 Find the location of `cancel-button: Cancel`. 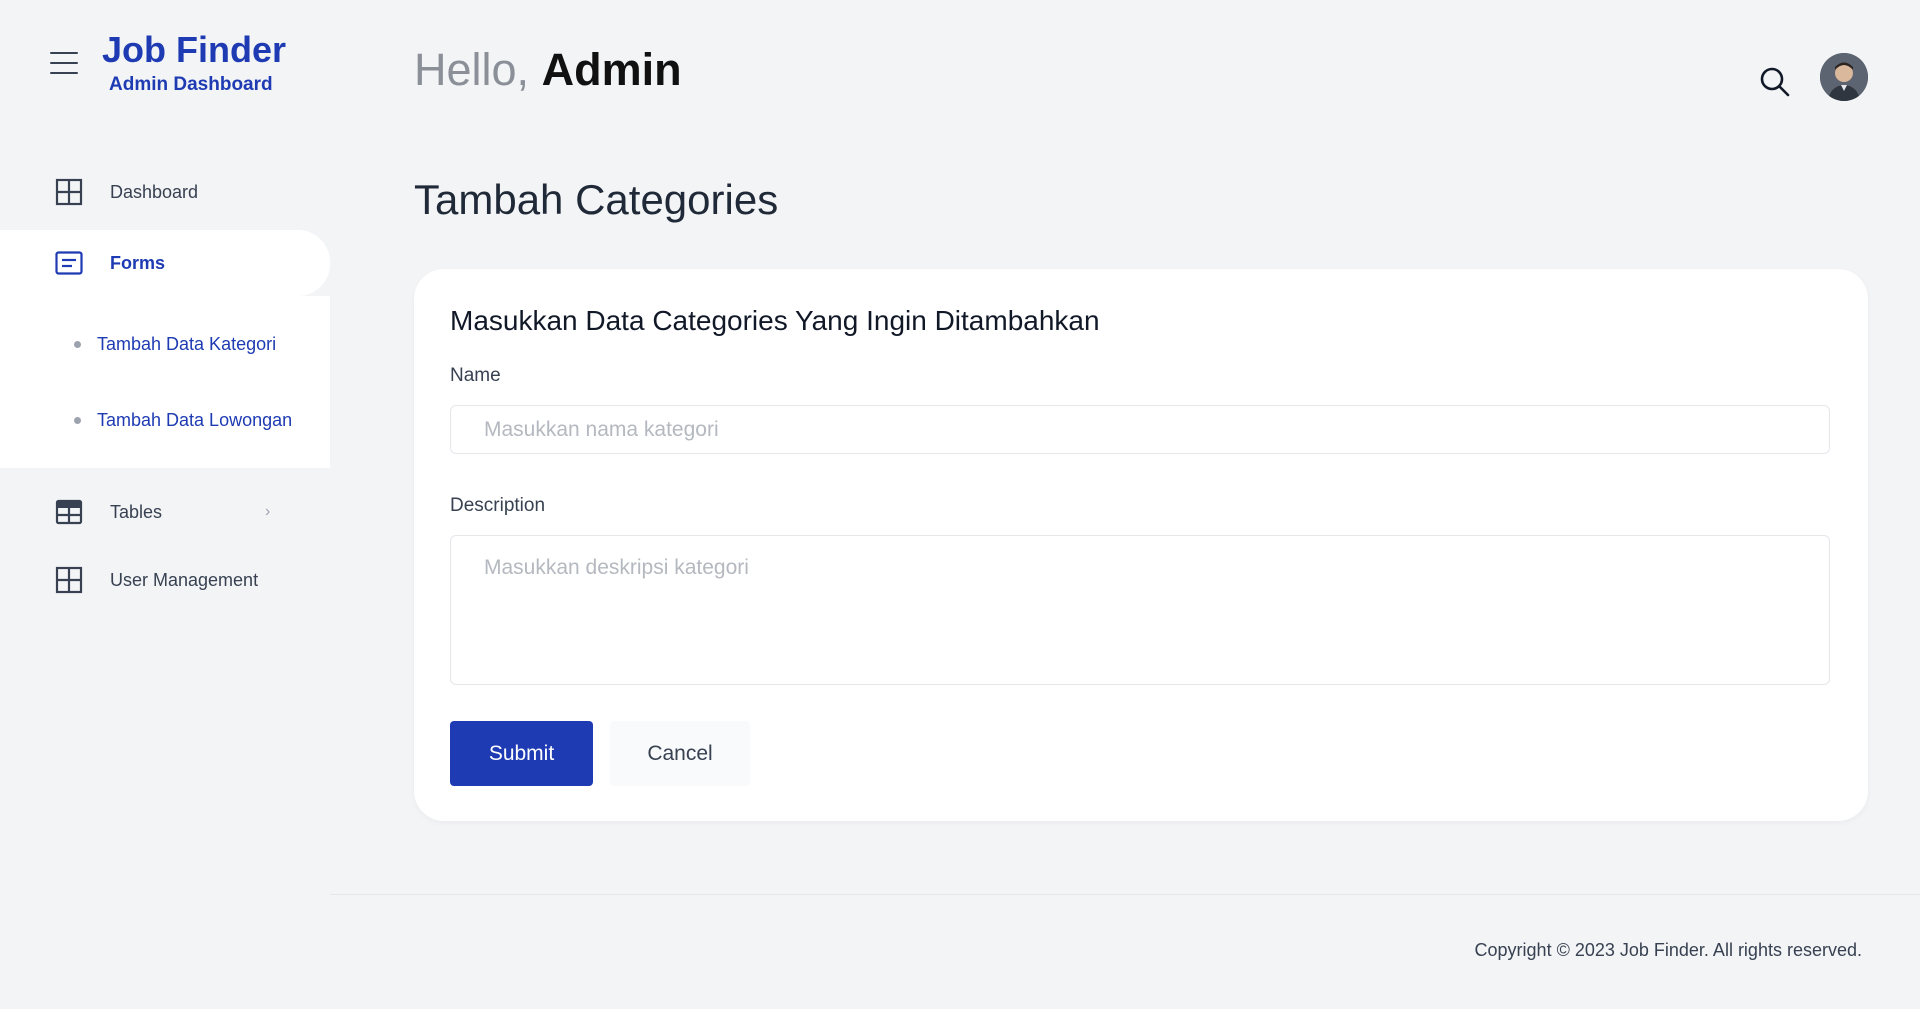

cancel-button: Cancel is located at coordinates (680, 753).